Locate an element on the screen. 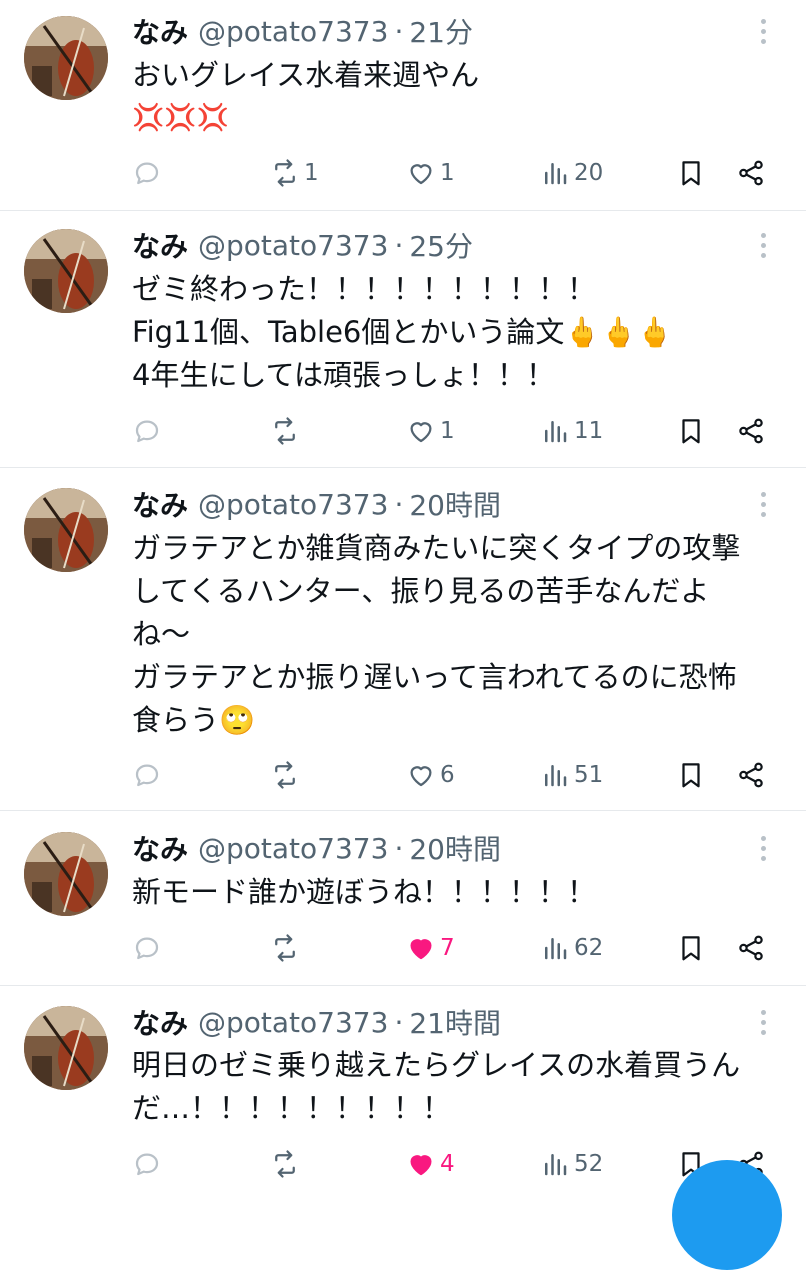 This screenshot has width=806, height=1270. compose-button is located at coordinates (727, 1215).